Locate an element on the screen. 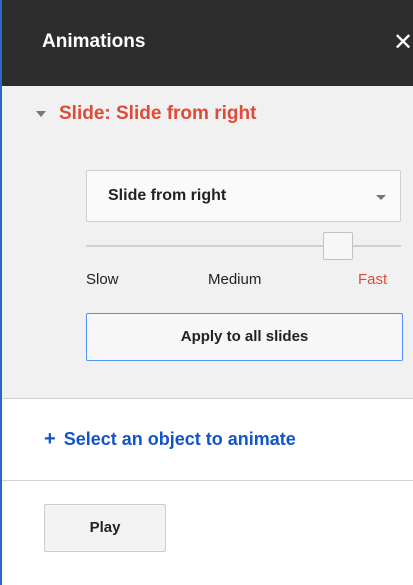 This screenshot has height=585, width=413. select-object-link: + Select an object to animate is located at coordinates (170, 439).